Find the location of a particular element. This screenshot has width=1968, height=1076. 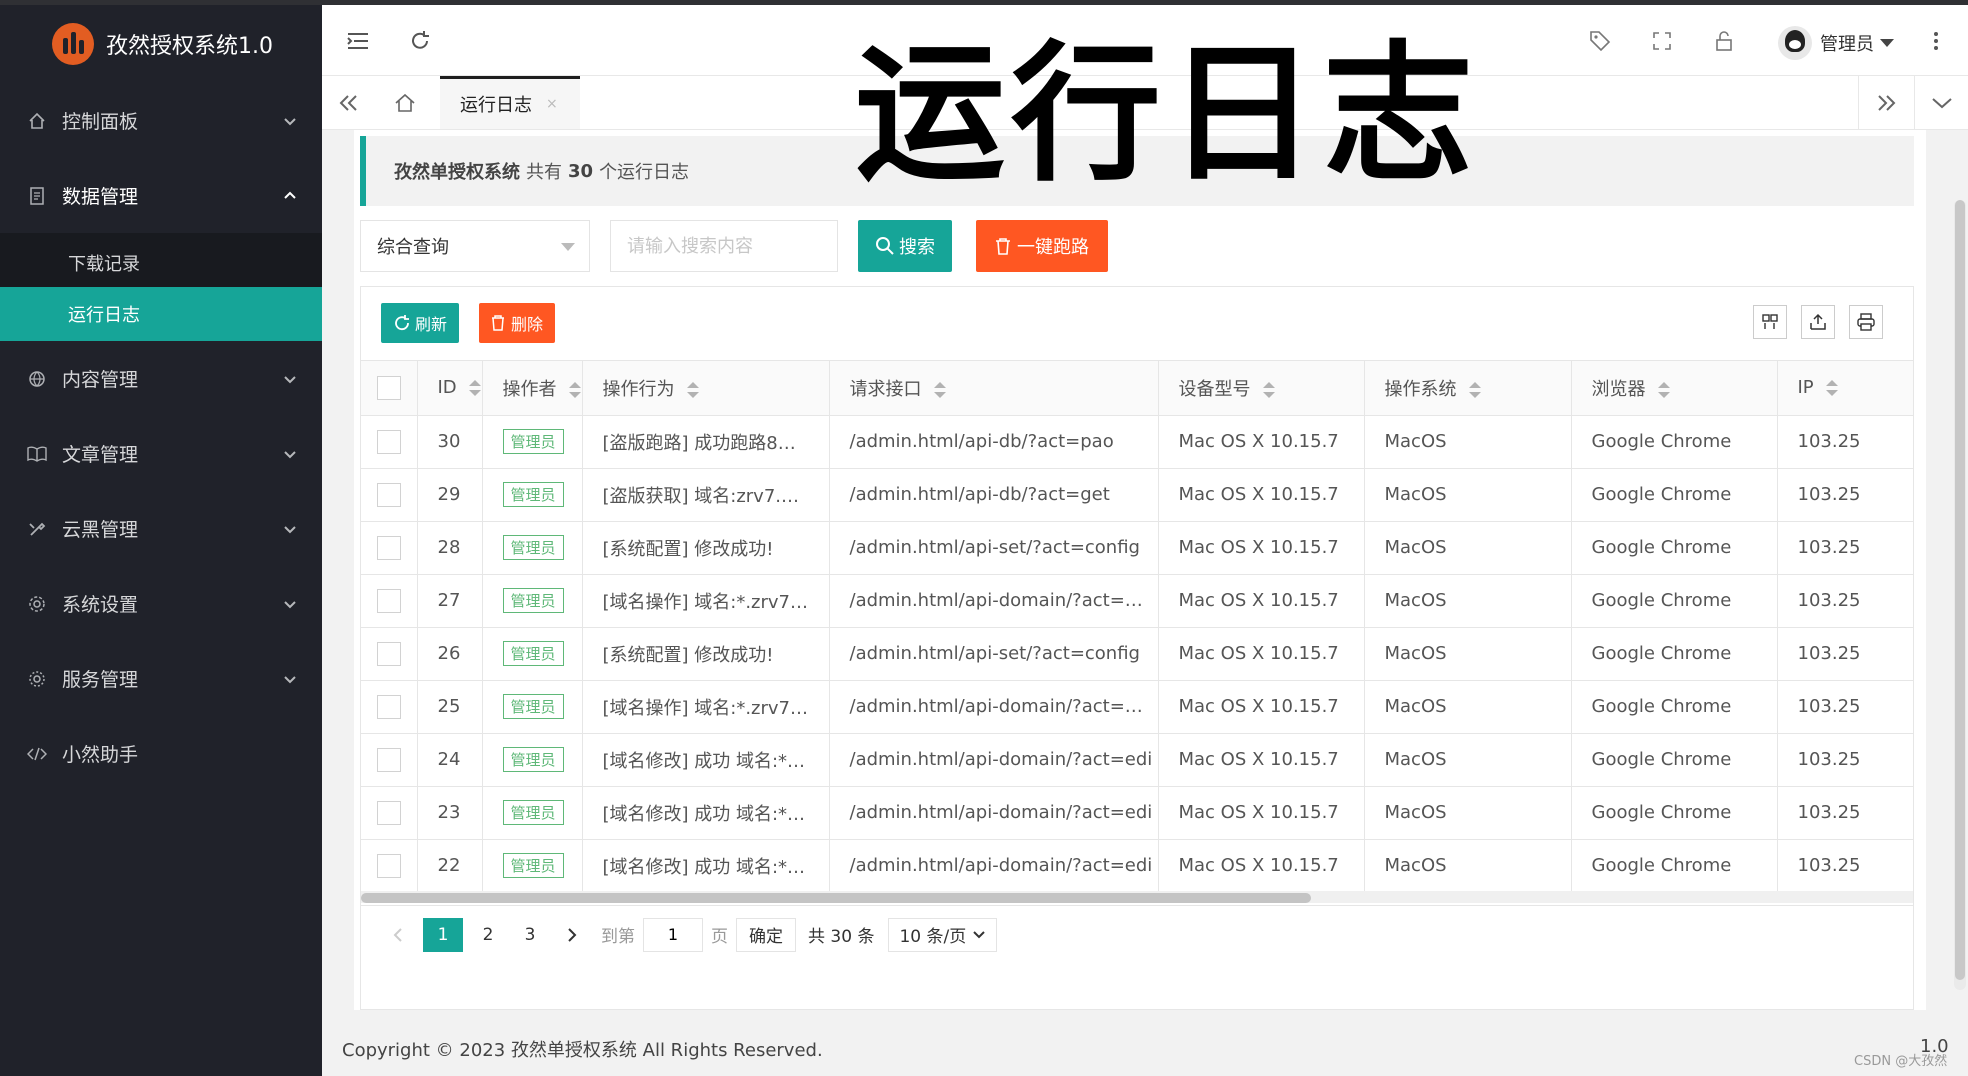

refresh-icon is located at coordinates (420, 41).